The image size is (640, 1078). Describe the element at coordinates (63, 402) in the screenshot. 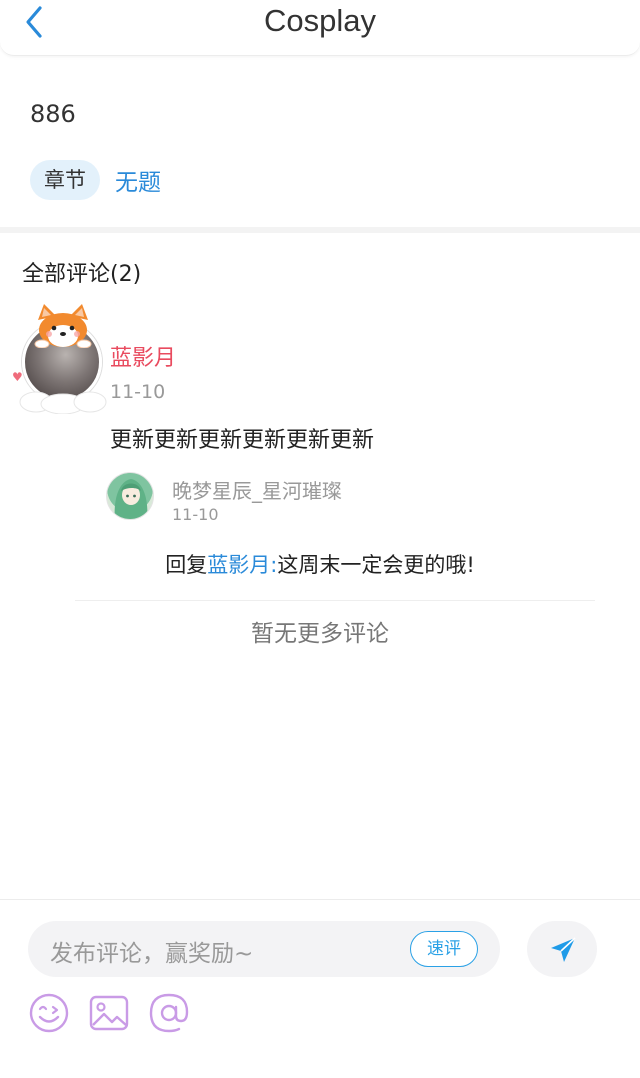

I see `cloud-decoration` at that location.